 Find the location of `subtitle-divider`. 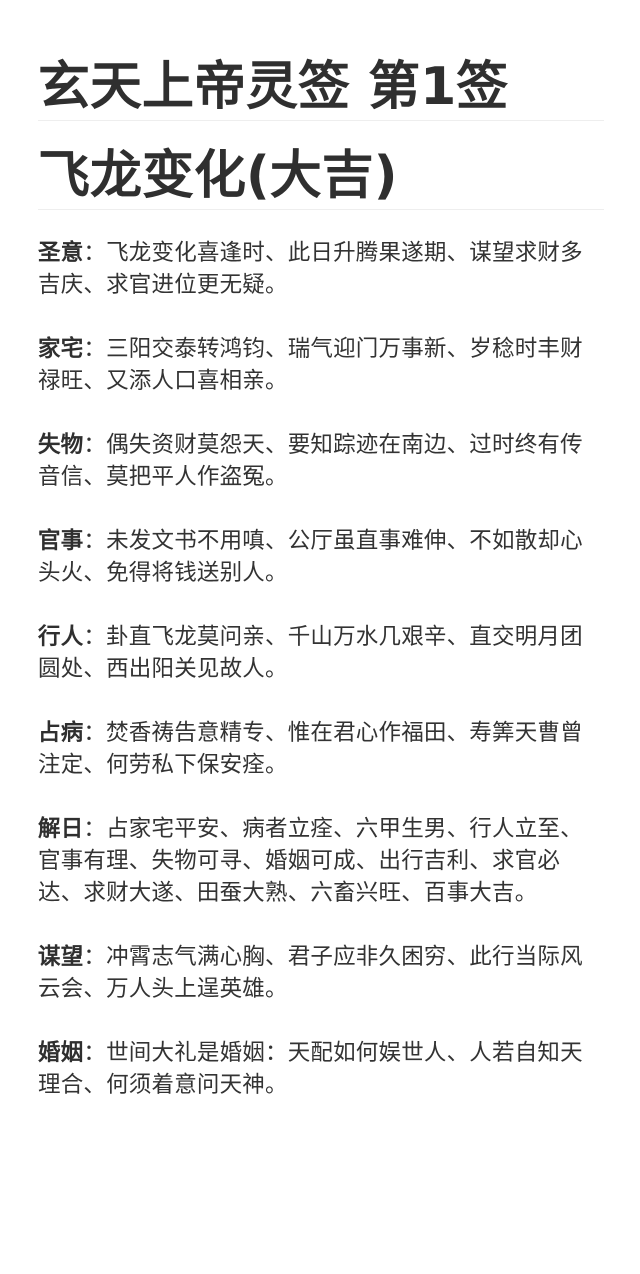

subtitle-divider is located at coordinates (321, 209).